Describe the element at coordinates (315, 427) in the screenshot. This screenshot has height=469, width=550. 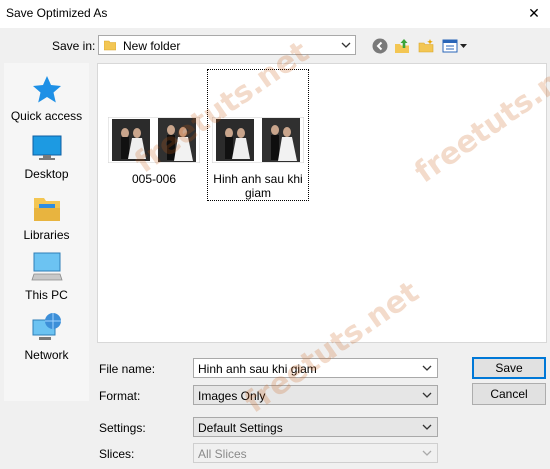
I see `settings-dropdown: Default Settings` at that location.